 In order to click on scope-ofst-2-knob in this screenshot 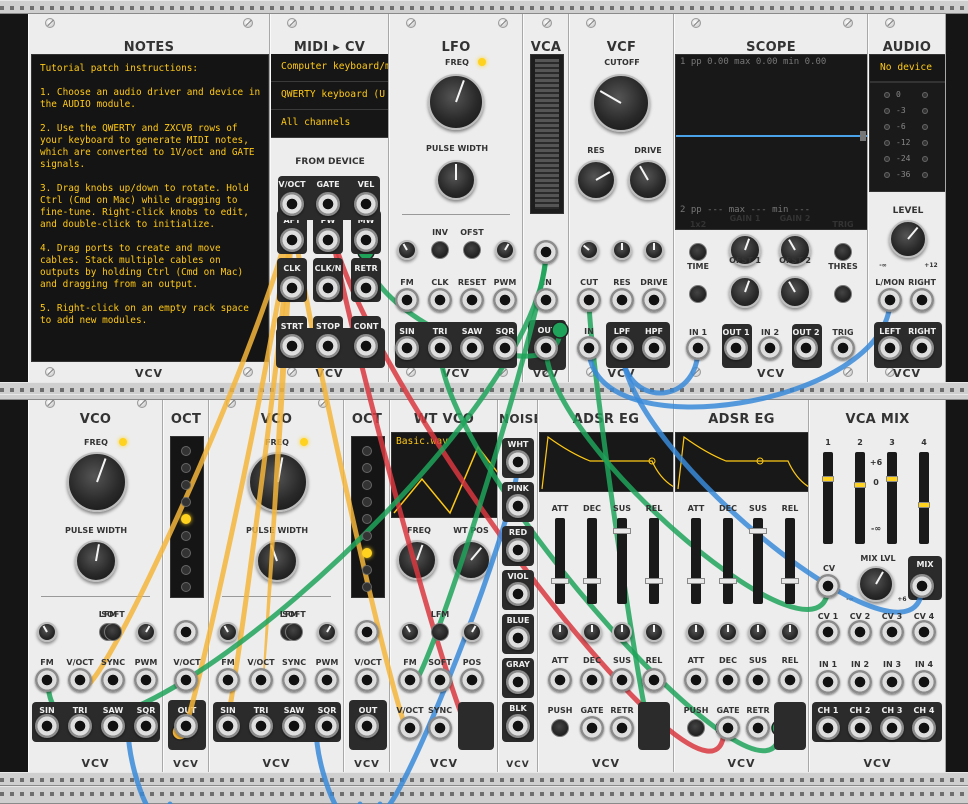, I will do `click(795, 292)`.